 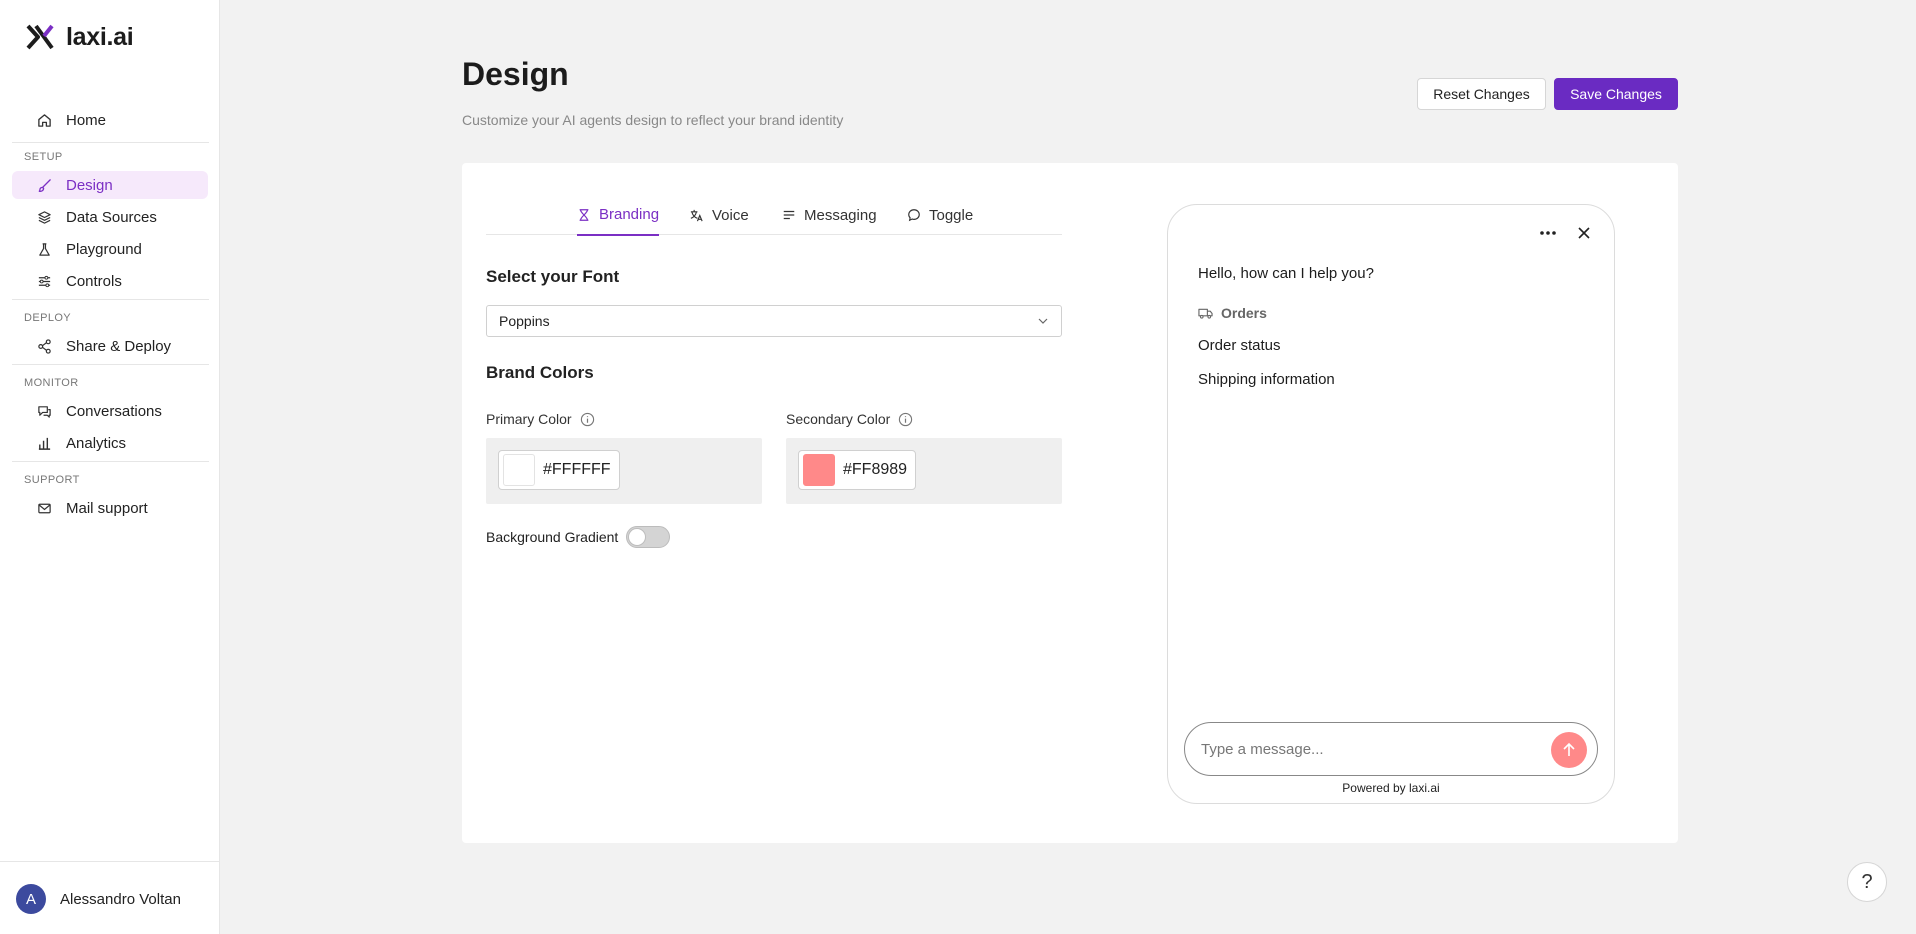 I want to click on chat-bubble-icon, so click(x=914, y=215).